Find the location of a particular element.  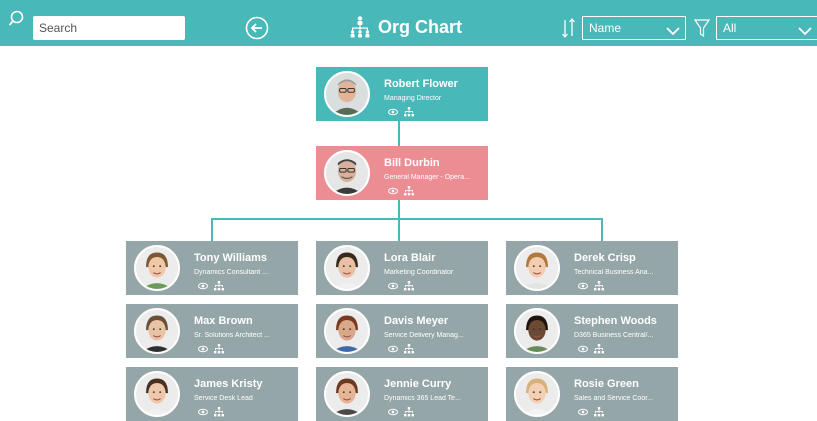

employee-card-root: Robert Flower Managing Director is located at coordinates (402, 94).